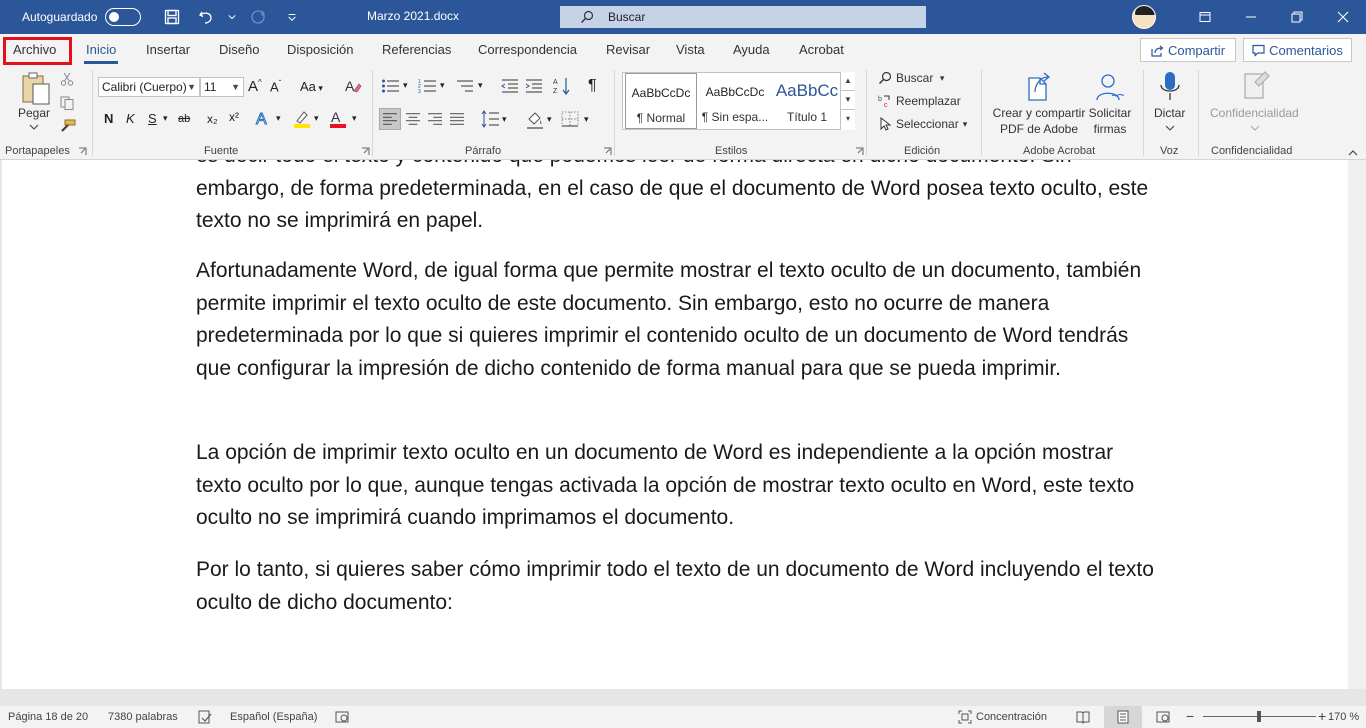 The height and width of the screenshot is (728, 1366). Describe the element at coordinates (365, 151) in the screenshot. I see `font-launcher-icon` at that location.